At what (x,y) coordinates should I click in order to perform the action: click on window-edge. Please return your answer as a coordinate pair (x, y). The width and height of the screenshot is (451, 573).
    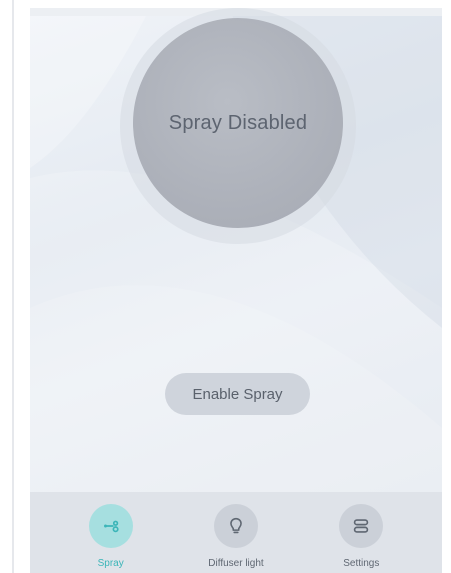
    Looking at the image, I should click on (13, 286).